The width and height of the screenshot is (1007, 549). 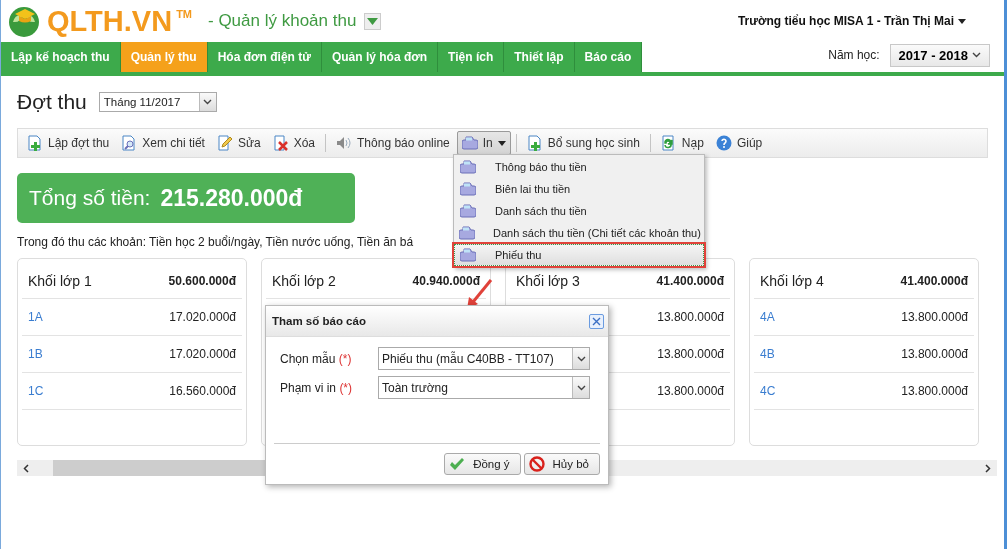 What do you see at coordinates (184, 14) in the screenshot?
I see `trademark-mark: TM` at bounding box center [184, 14].